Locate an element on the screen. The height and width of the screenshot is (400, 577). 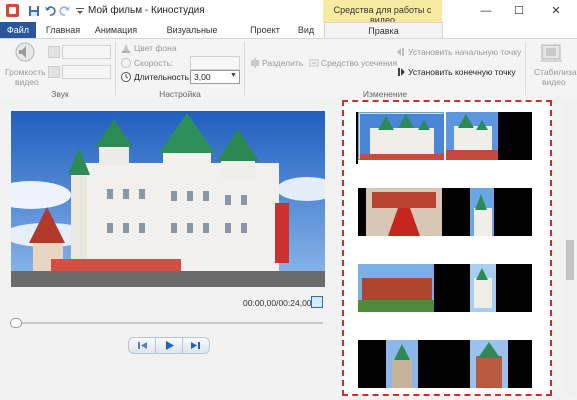
trim-tool-button: Средство усечения is located at coordinates (359, 63).